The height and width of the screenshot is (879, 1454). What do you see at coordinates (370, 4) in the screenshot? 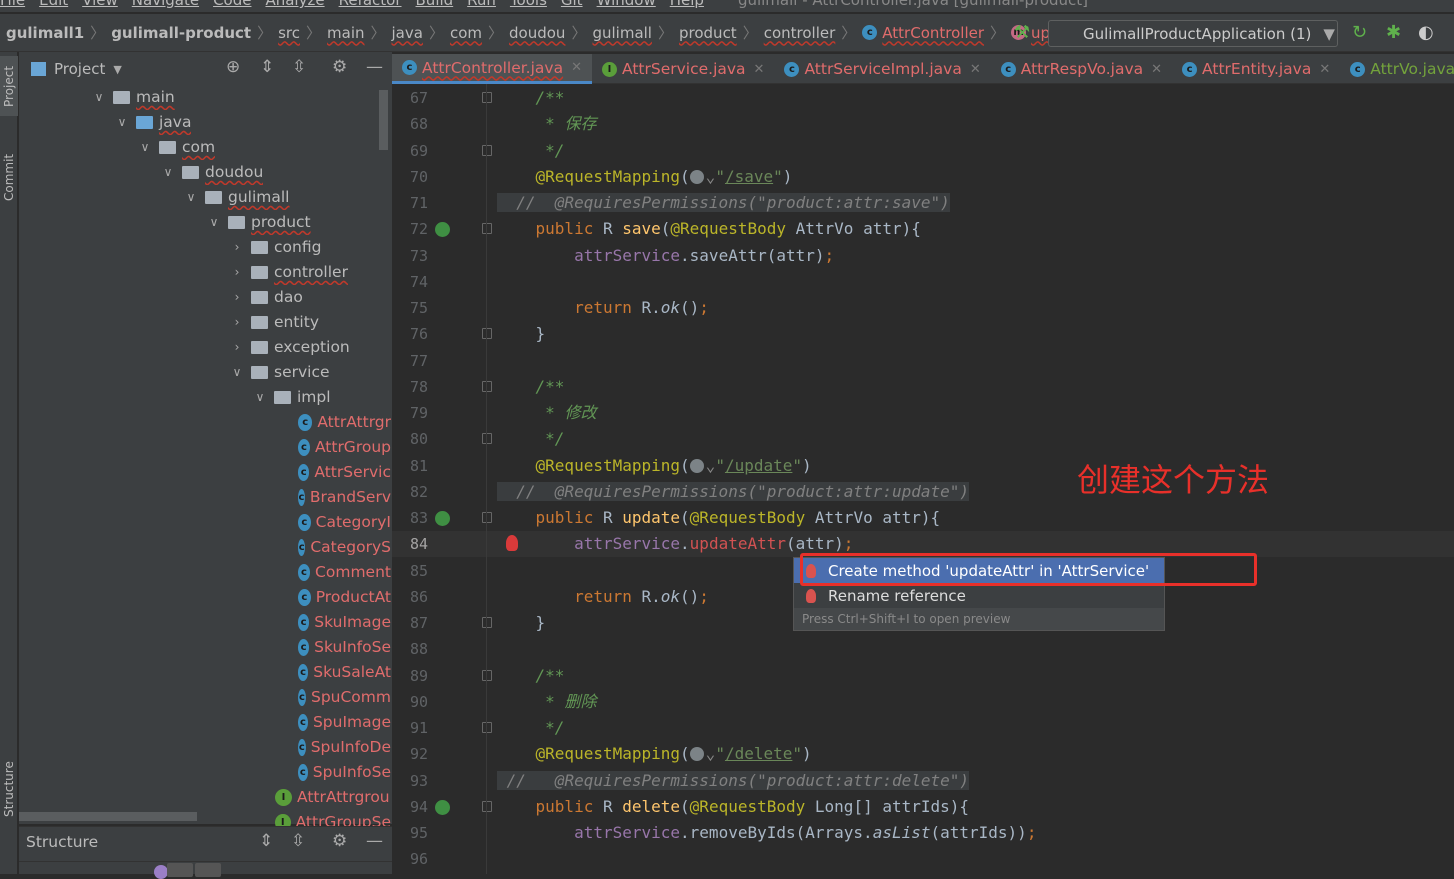
I see `menu-item-refactor: Refactor` at bounding box center [370, 4].